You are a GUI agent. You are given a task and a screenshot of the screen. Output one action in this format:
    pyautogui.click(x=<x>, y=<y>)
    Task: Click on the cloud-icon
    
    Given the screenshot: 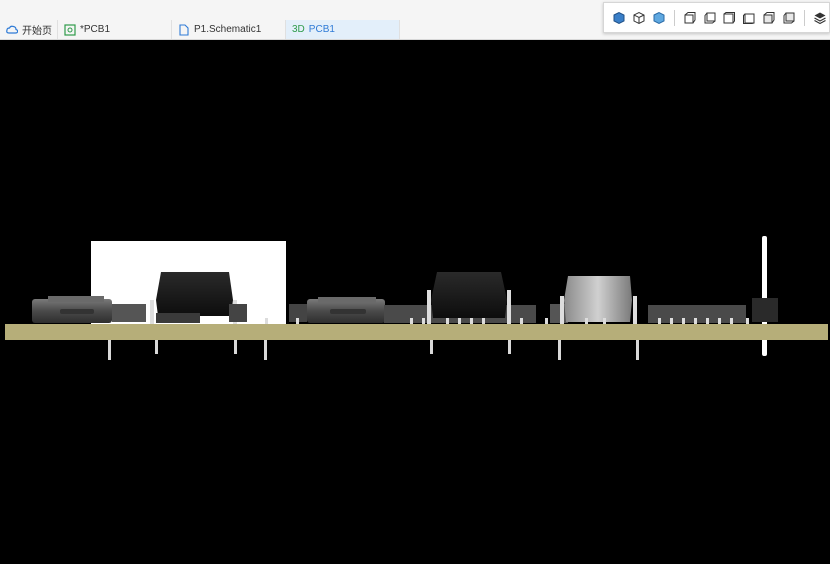 What is the action you would take?
    pyautogui.click(x=12, y=30)
    